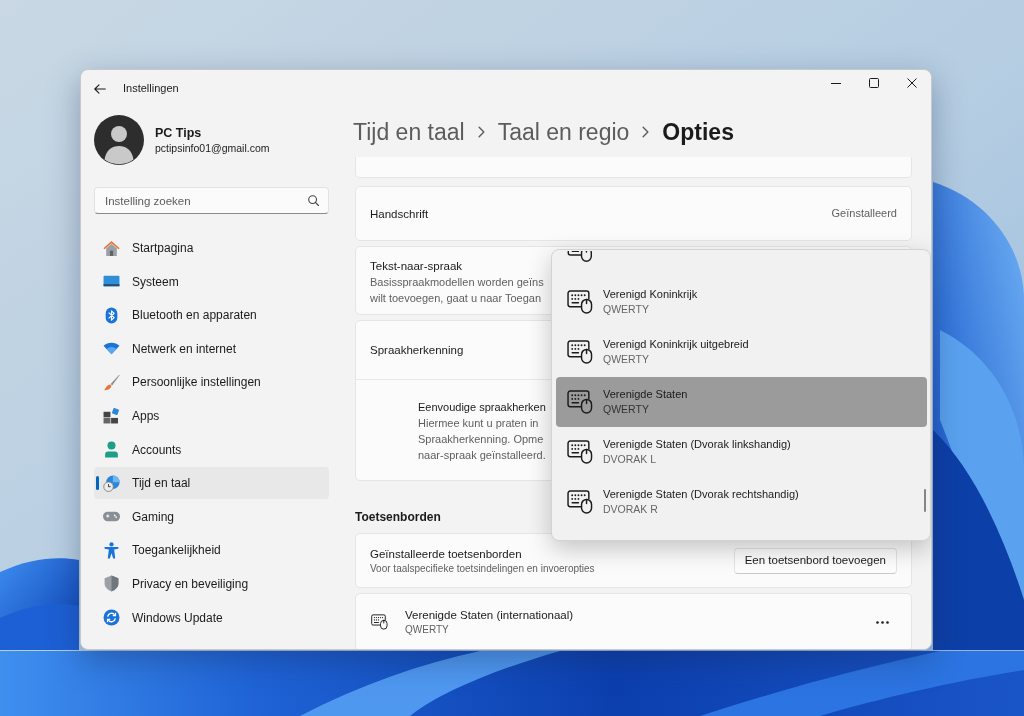 The height and width of the screenshot is (716, 1024). Describe the element at coordinates (836, 83) in the screenshot. I see `minimize-icon` at that location.